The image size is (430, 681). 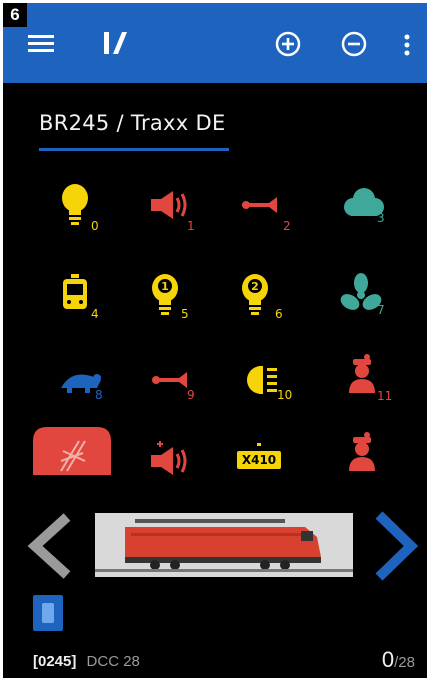 What do you see at coordinates (407, 45) in the screenshot?
I see `more-vertical-icon` at bounding box center [407, 45].